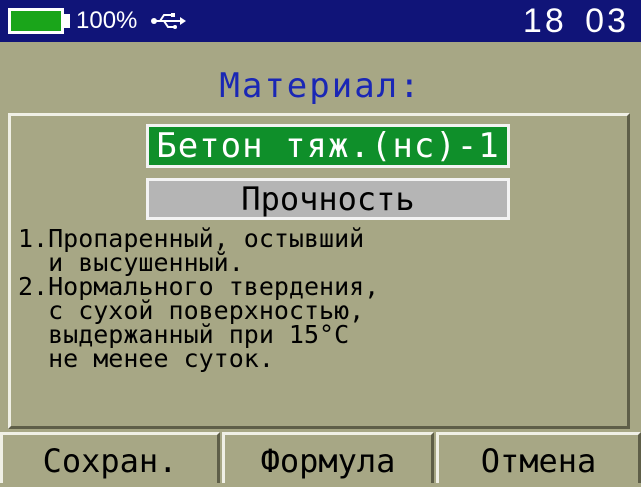 This screenshot has width=641, height=487. I want to click on description-line: не менее суток., so click(146, 358).